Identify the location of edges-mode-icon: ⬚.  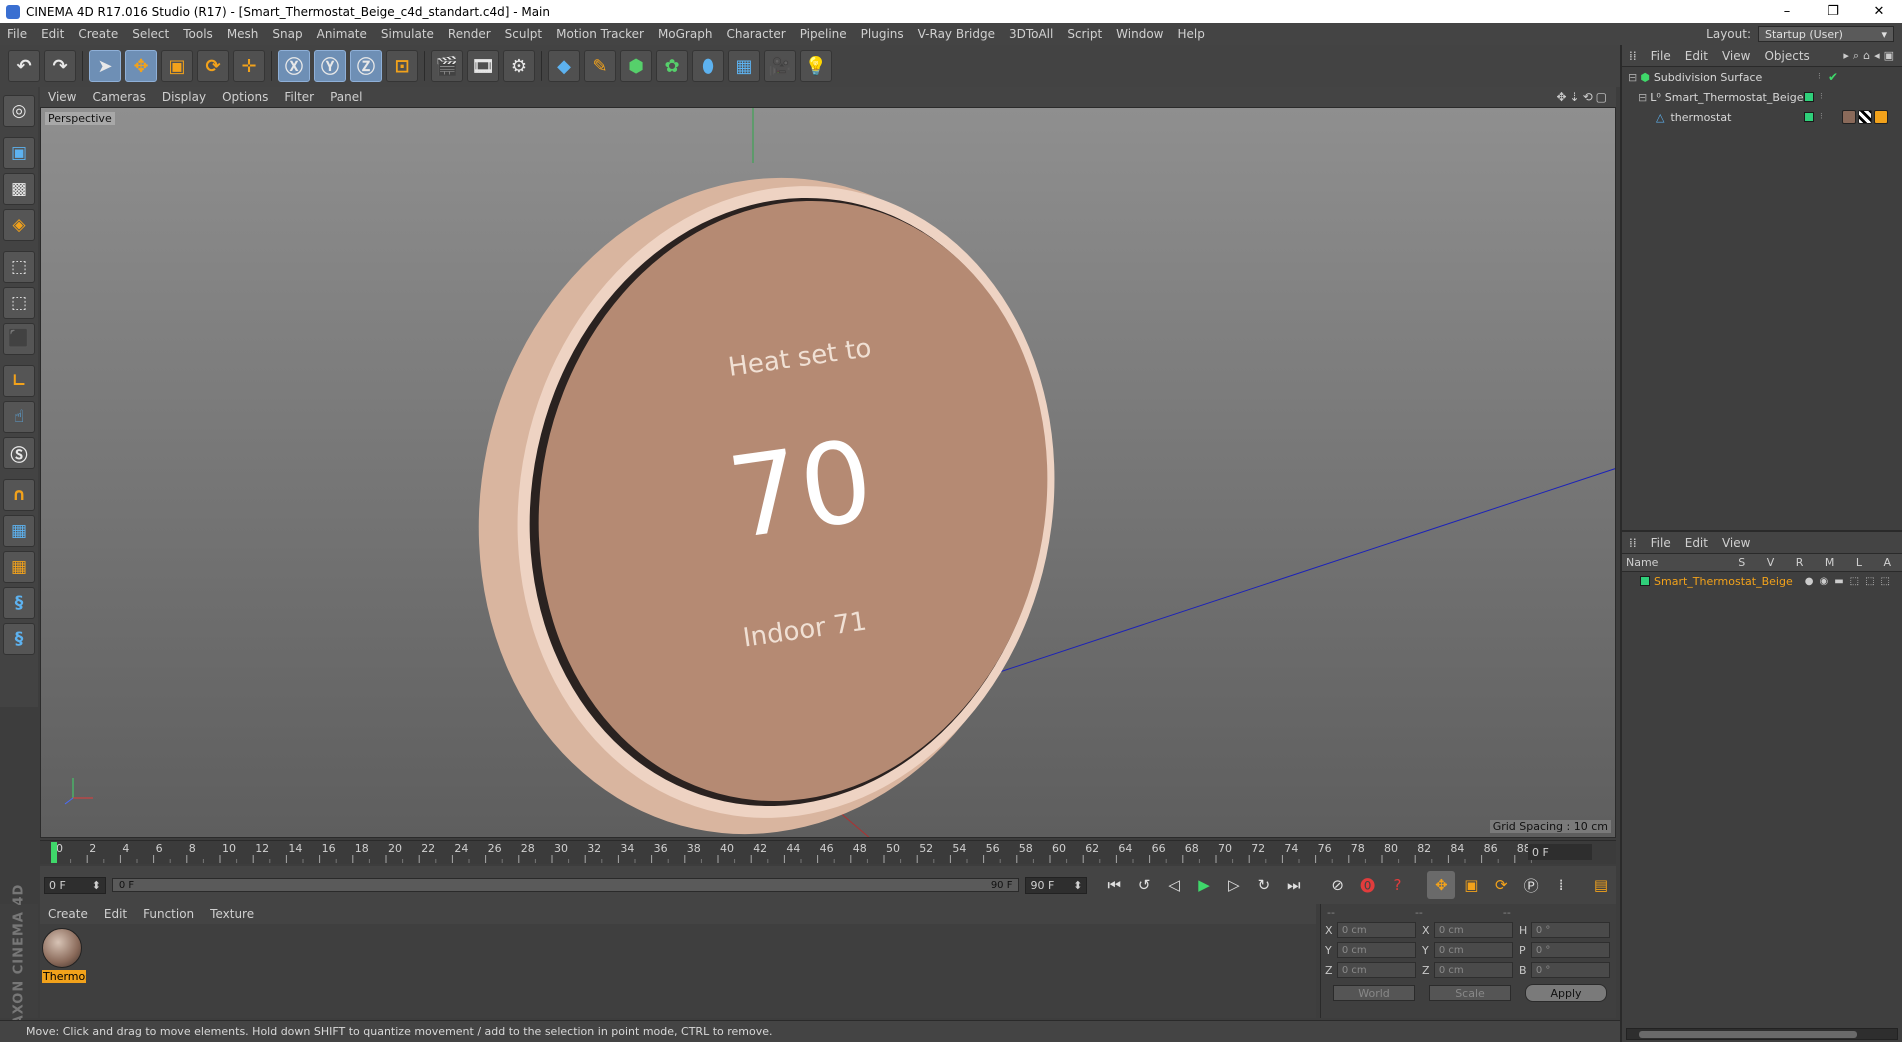
(19, 303).